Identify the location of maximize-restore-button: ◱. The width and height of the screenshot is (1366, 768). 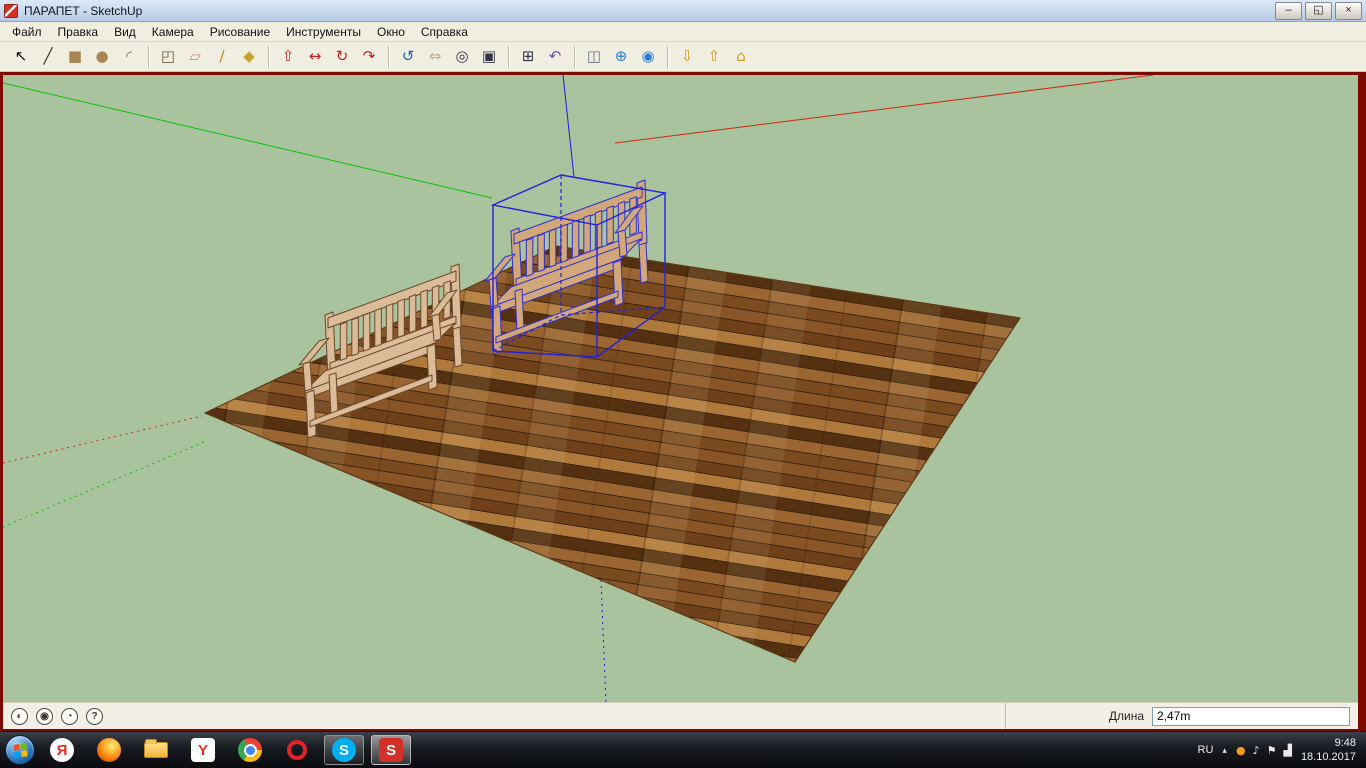
(1318, 10).